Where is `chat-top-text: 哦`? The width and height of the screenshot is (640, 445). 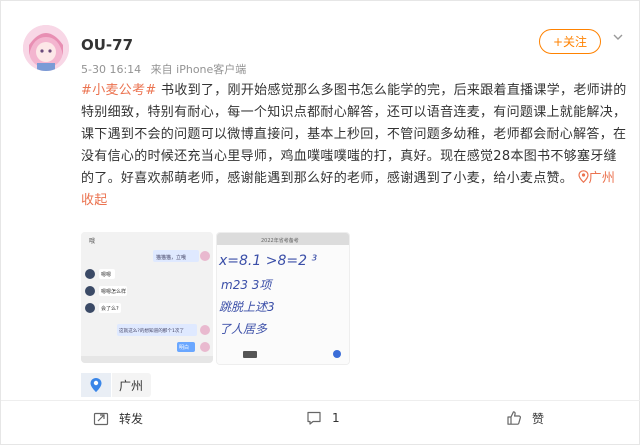 chat-top-text: 哦 is located at coordinates (92, 241).